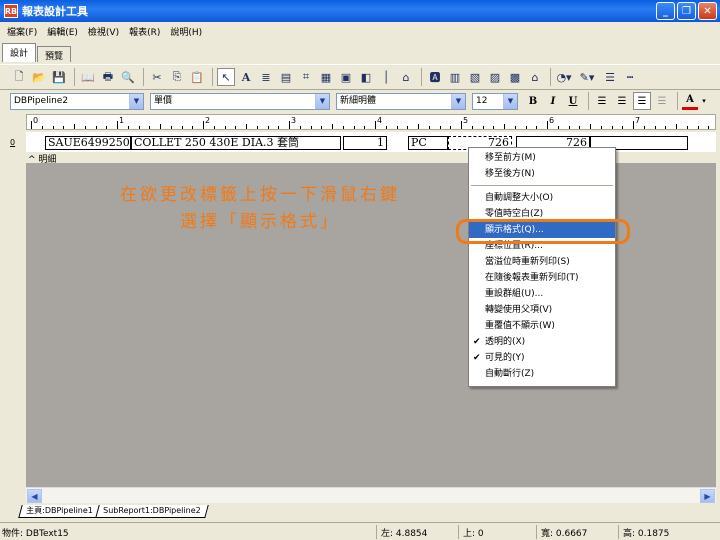 This screenshot has height=540, width=720. I want to click on font-color-dropdown-icon: ▾, so click(704, 101).